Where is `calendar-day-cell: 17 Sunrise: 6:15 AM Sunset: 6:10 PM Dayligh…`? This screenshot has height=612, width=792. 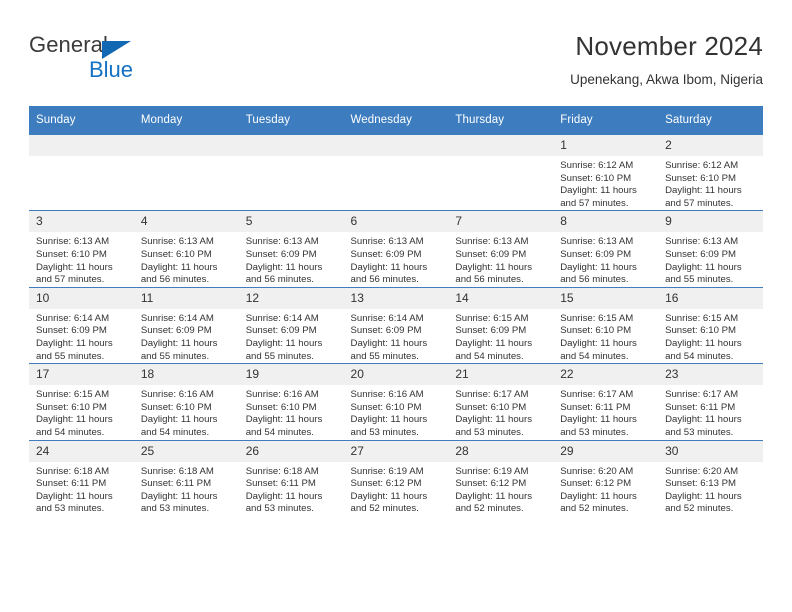
calendar-day-cell: 17 Sunrise: 6:15 AM Sunset: 6:10 PM Dayligh… is located at coordinates (81, 401).